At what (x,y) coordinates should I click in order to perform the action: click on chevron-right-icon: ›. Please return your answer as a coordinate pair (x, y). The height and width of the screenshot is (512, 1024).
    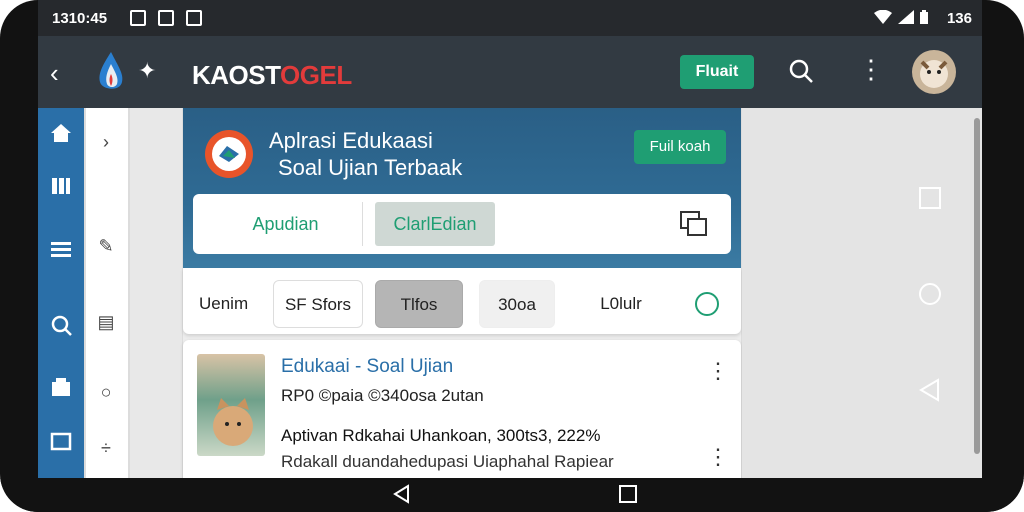
    Looking at the image, I should click on (106, 142).